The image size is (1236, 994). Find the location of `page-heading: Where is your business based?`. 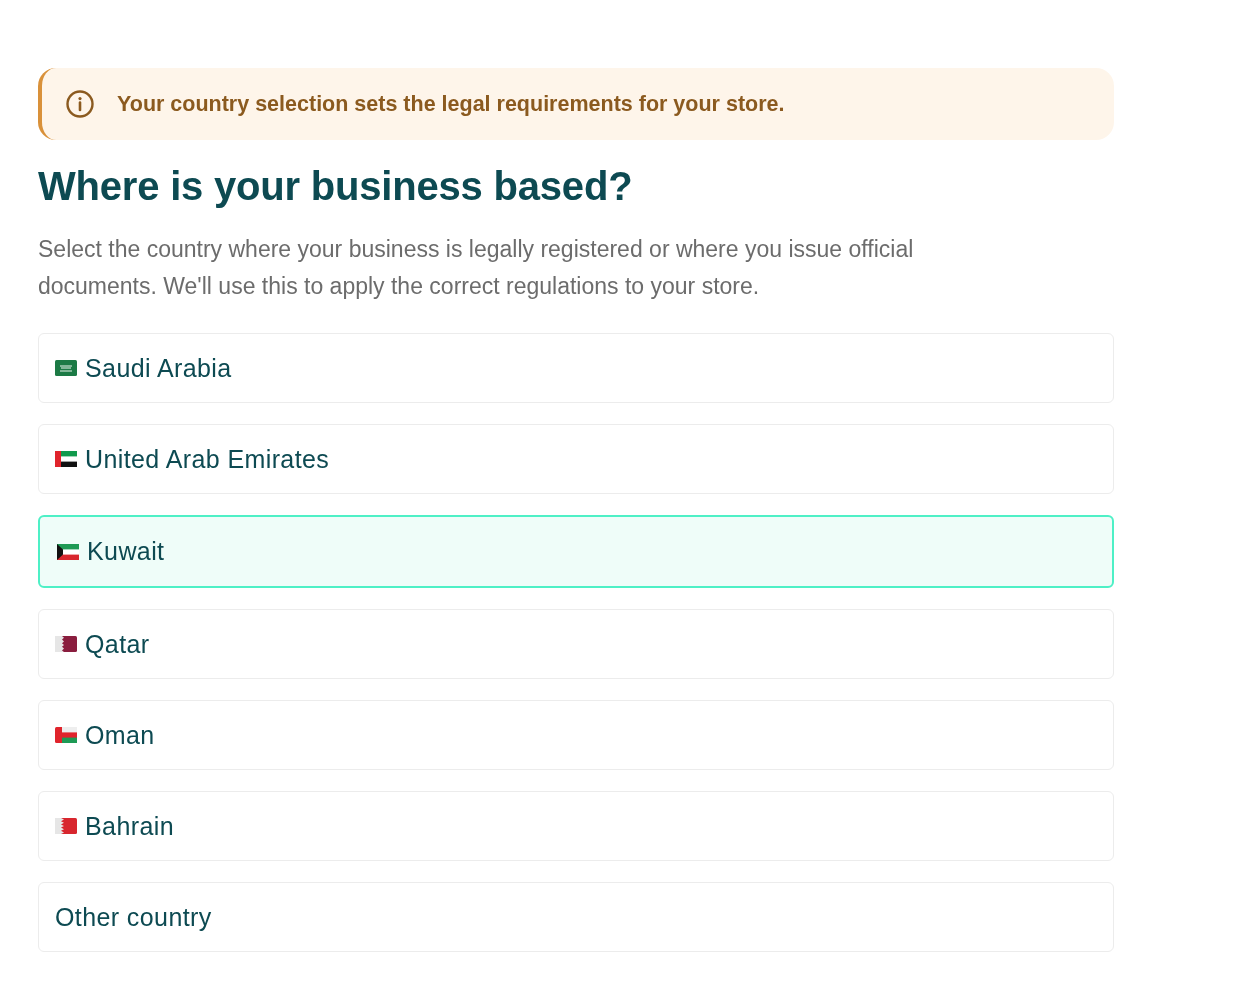

page-heading: Where is your business based? is located at coordinates (336, 186).